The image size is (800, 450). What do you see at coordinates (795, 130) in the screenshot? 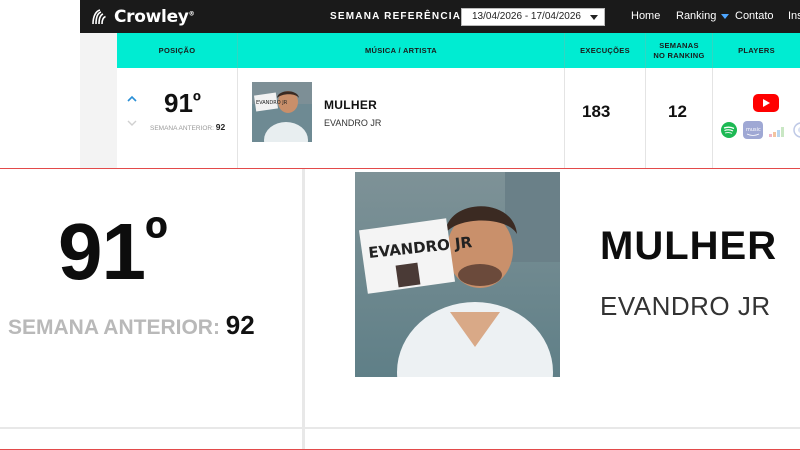
I see `other-player-icon` at bounding box center [795, 130].